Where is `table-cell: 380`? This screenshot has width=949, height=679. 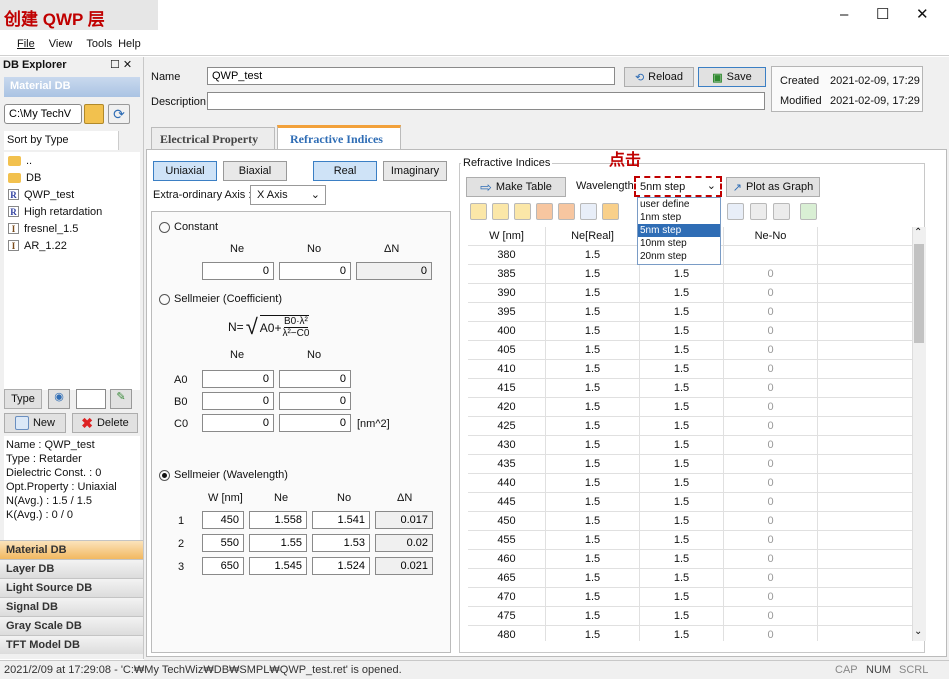
table-cell: 380 is located at coordinates (507, 255).